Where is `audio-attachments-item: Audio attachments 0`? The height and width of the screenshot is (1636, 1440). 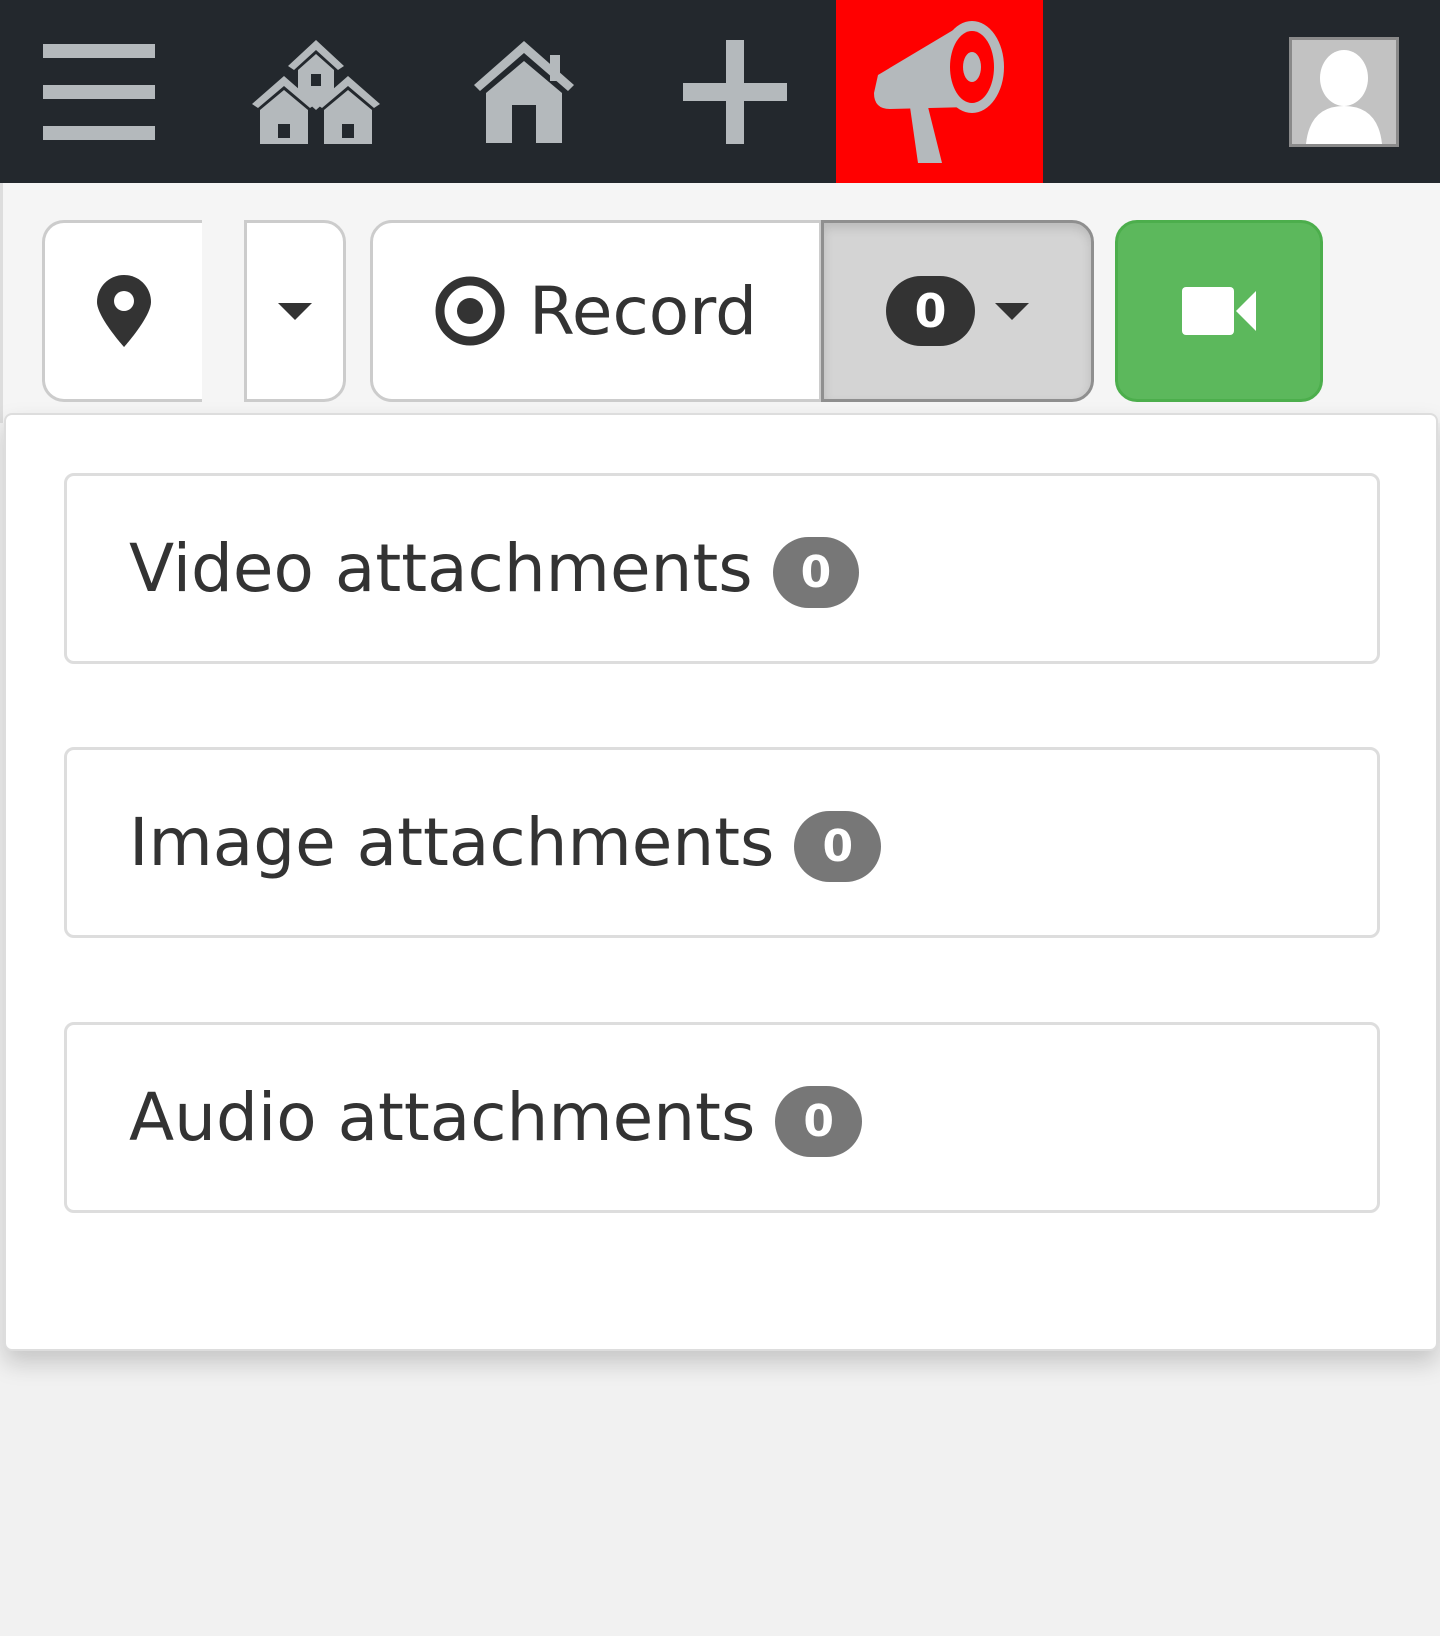 audio-attachments-item: Audio attachments 0 is located at coordinates (722, 1117).